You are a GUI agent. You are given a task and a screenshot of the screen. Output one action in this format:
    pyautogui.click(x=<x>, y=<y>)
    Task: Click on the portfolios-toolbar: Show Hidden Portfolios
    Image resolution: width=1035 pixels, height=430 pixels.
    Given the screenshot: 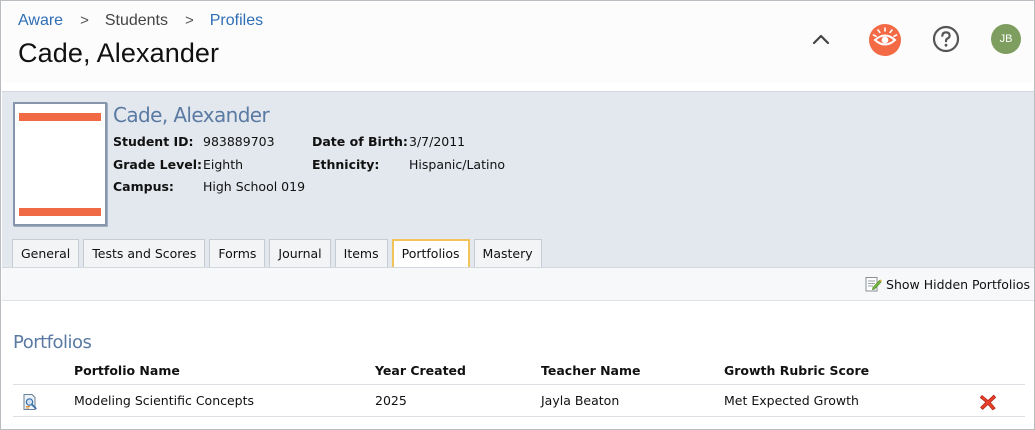 What is the action you would take?
    pyautogui.click(x=518, y=284)
    